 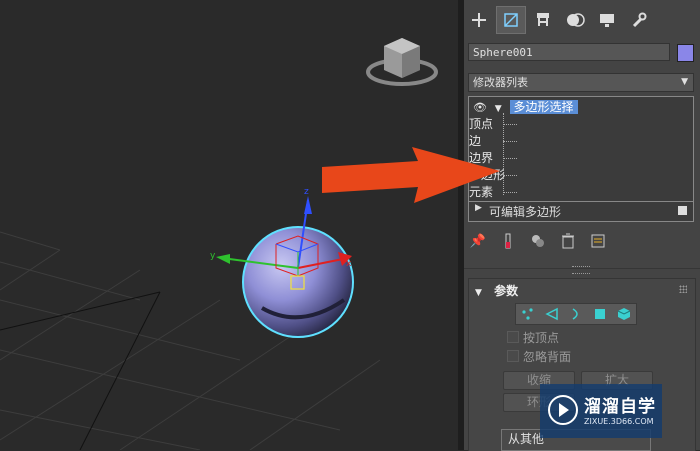 I want to click on modify-icon, so click(x=511, y=20).